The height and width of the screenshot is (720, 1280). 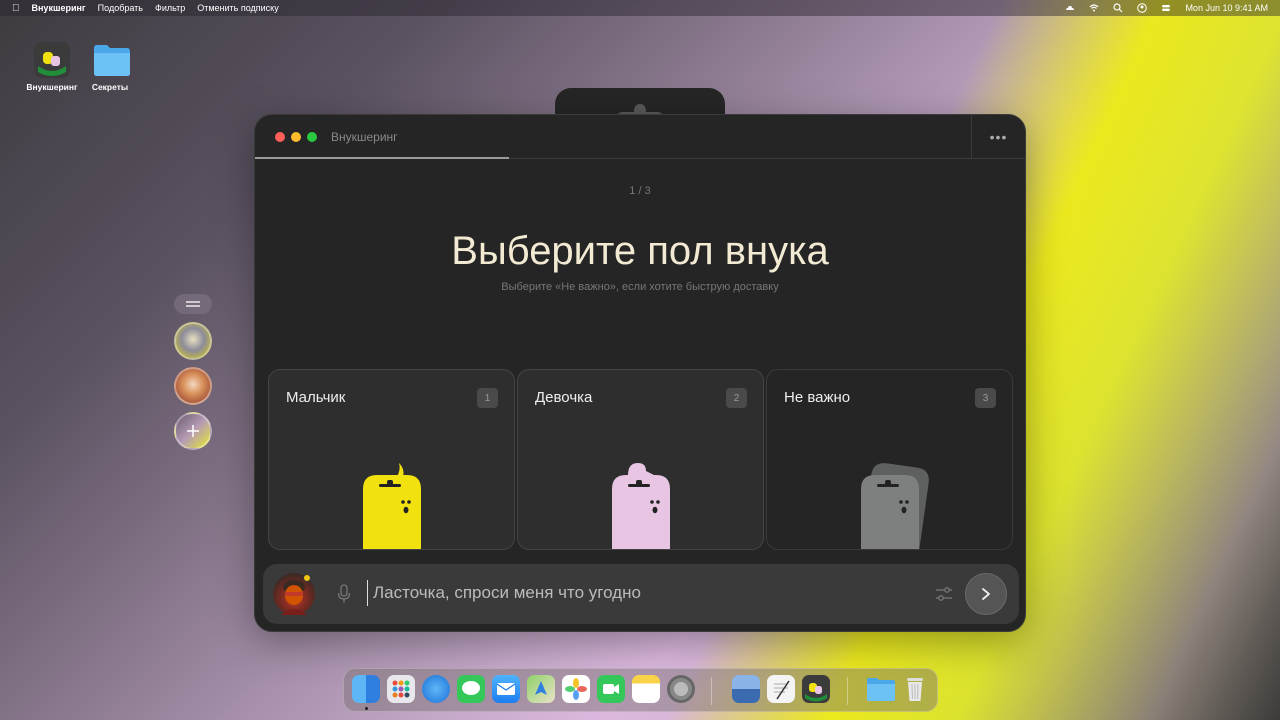 I want to click on chat-input-bar: Ласточка, спроси меня что угодно, so click(x=641, y=594).